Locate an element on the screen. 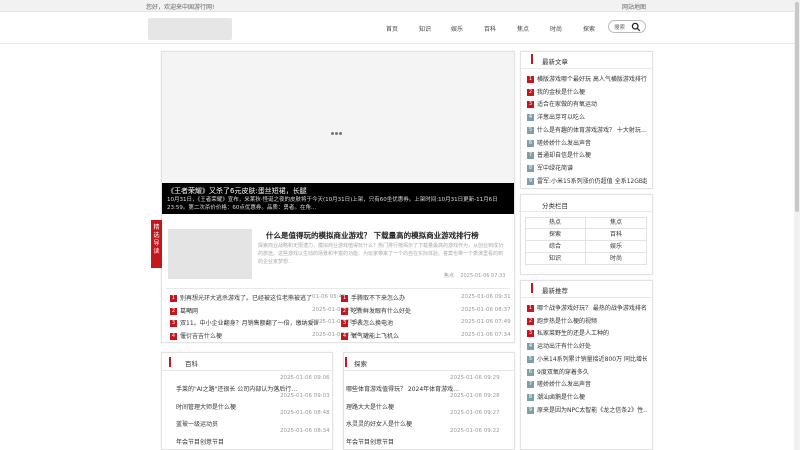 This screenshot has height=450, width=800. list-item: 1 别再想光环大逃杀游戏了。已经被这位老熊被逃了 is located at coordinates (244, 297).